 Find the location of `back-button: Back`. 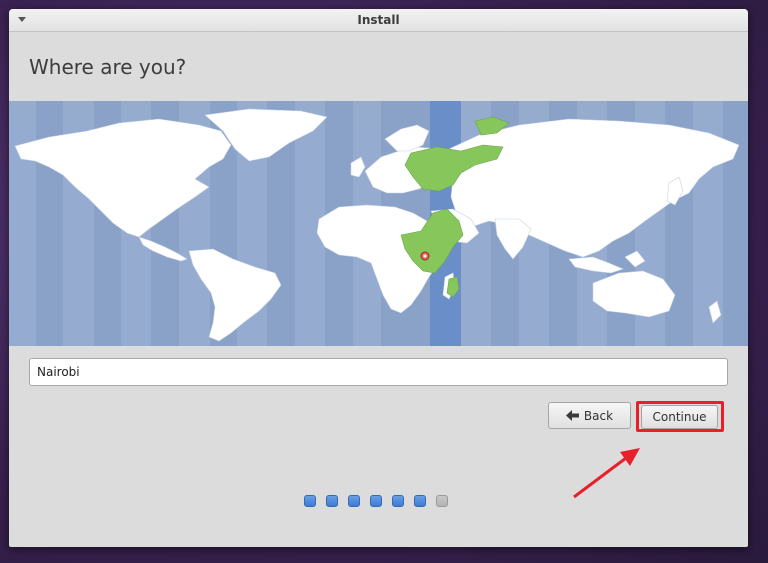

back-button: Back is located at coordinates (589, 415).